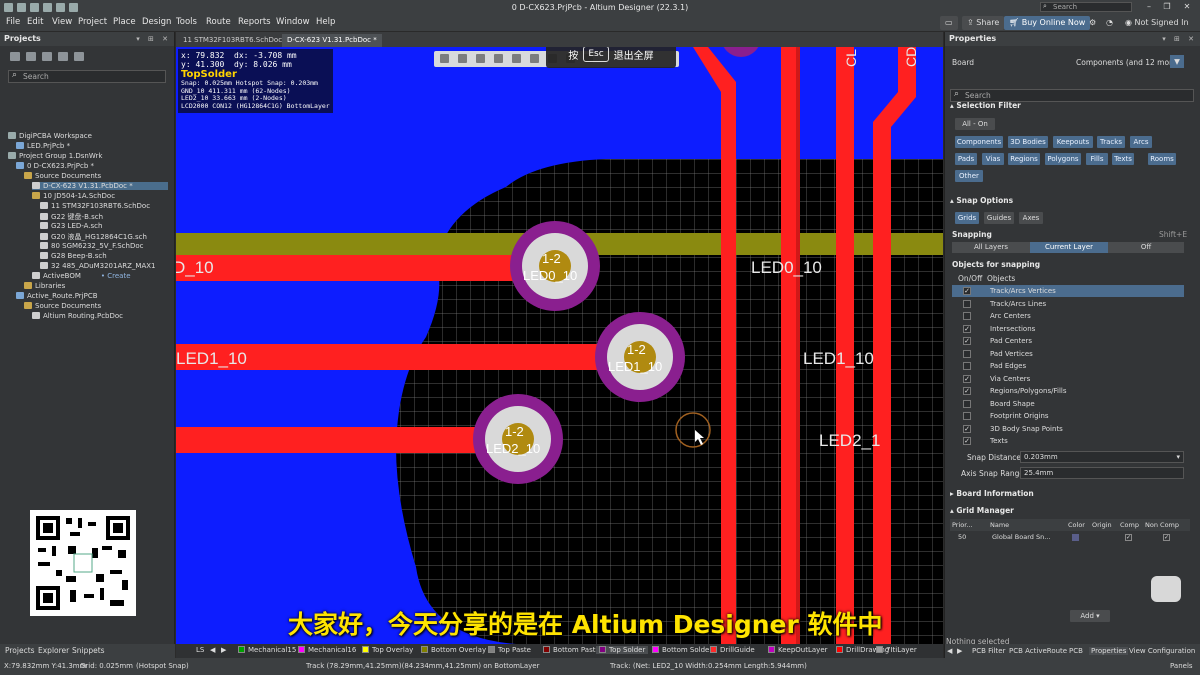 Image resolution: width=1200 pixels, height=675 pixels. I want to click on layer-scroll-left-icon: ◀, so click(212, 650).